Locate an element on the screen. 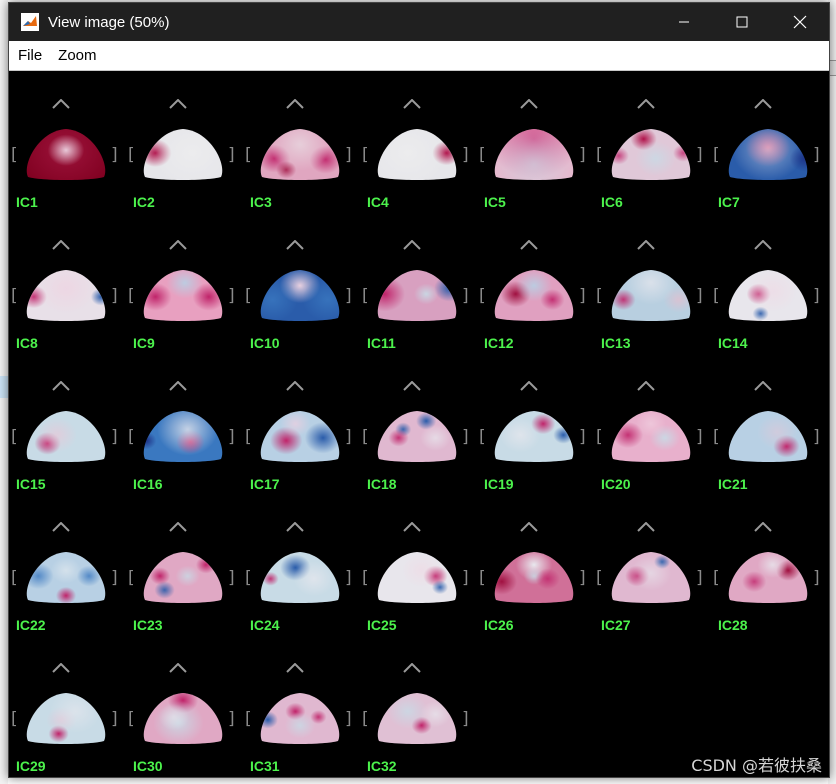 The image size is (836, 784). component-label: IC2 is located at coordinates (144, 202).